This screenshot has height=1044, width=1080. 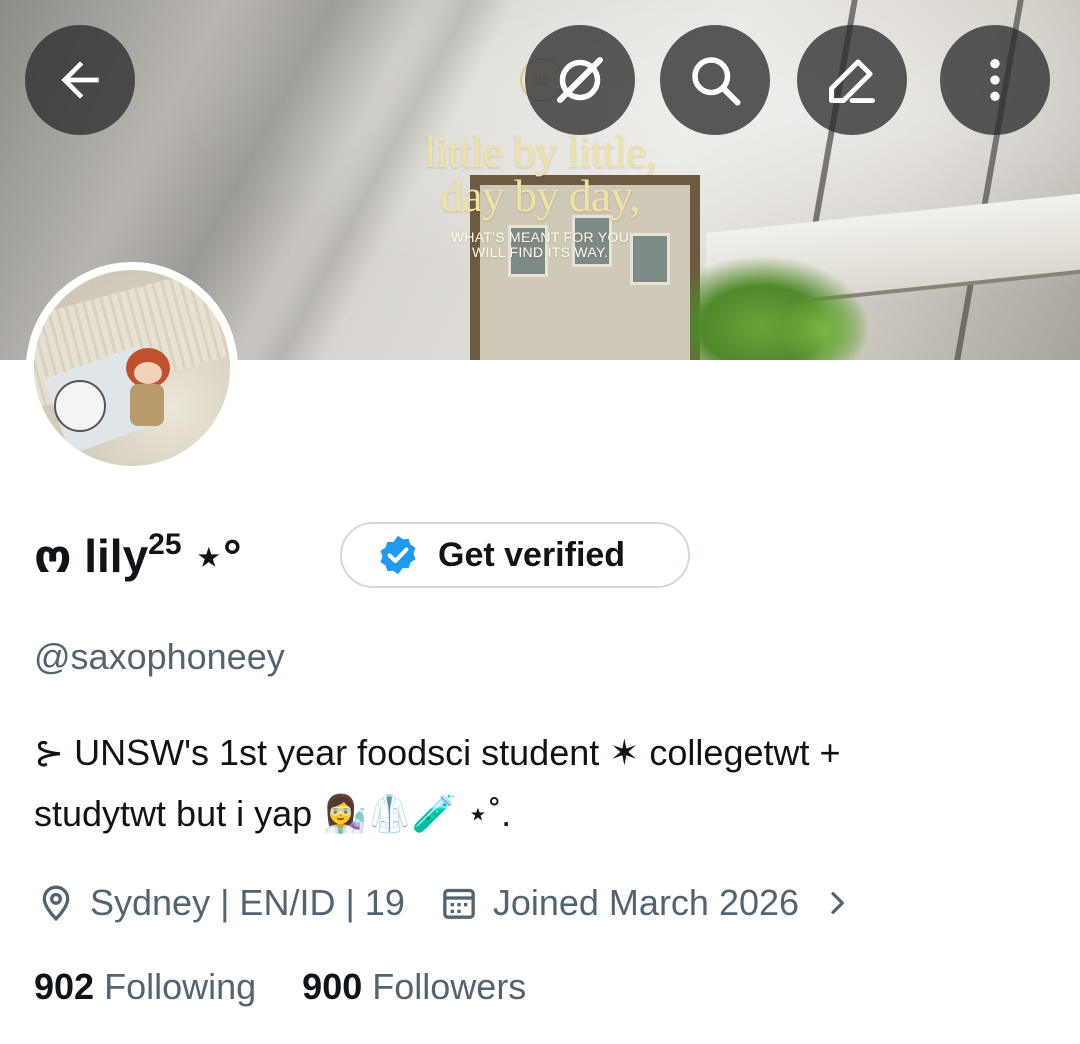 I want to click on quote-line-1: little by little,, so click(x=540, y=151).